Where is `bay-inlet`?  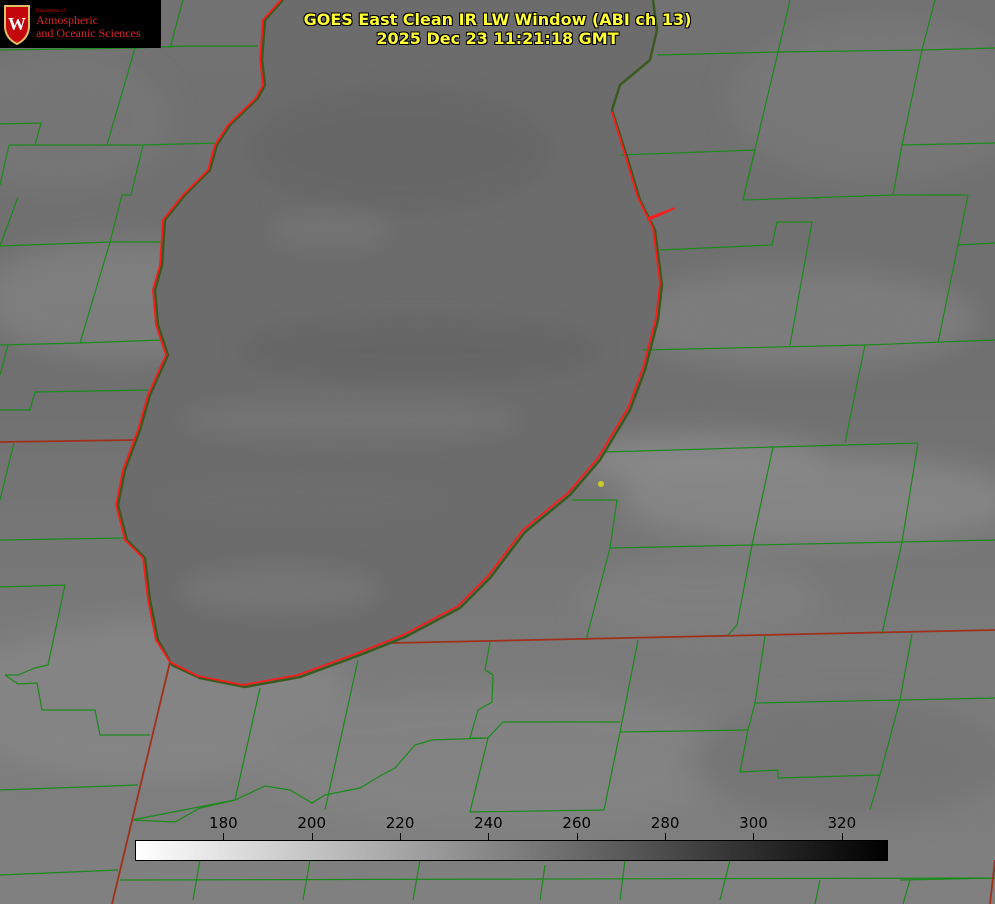 bay-inlet is located at coordinates (661, 214).